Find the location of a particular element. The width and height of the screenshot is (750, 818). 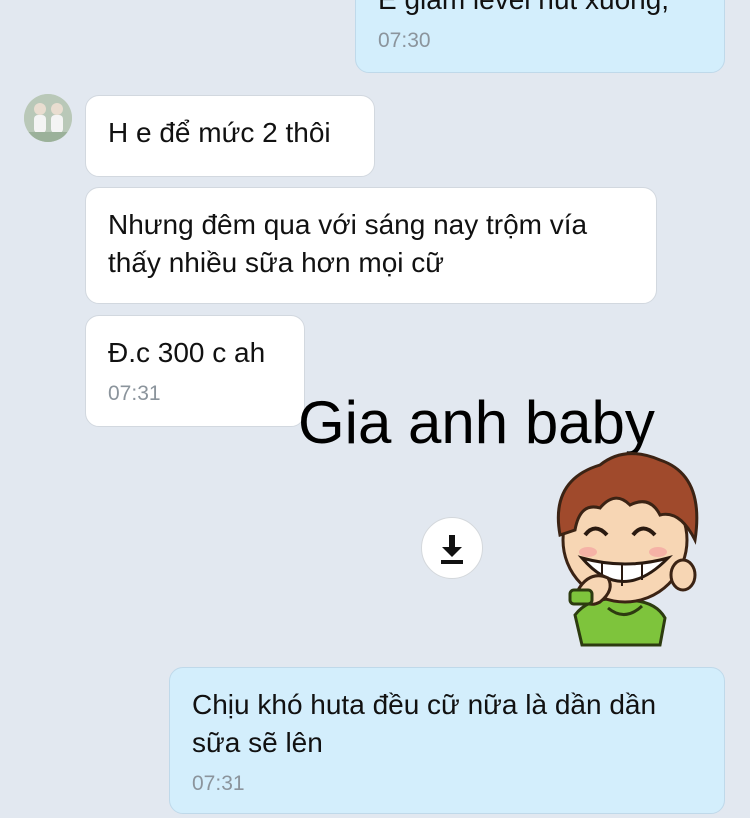

message-text-line: E giảm level hút xuống, is located at coordinates (540, 9).